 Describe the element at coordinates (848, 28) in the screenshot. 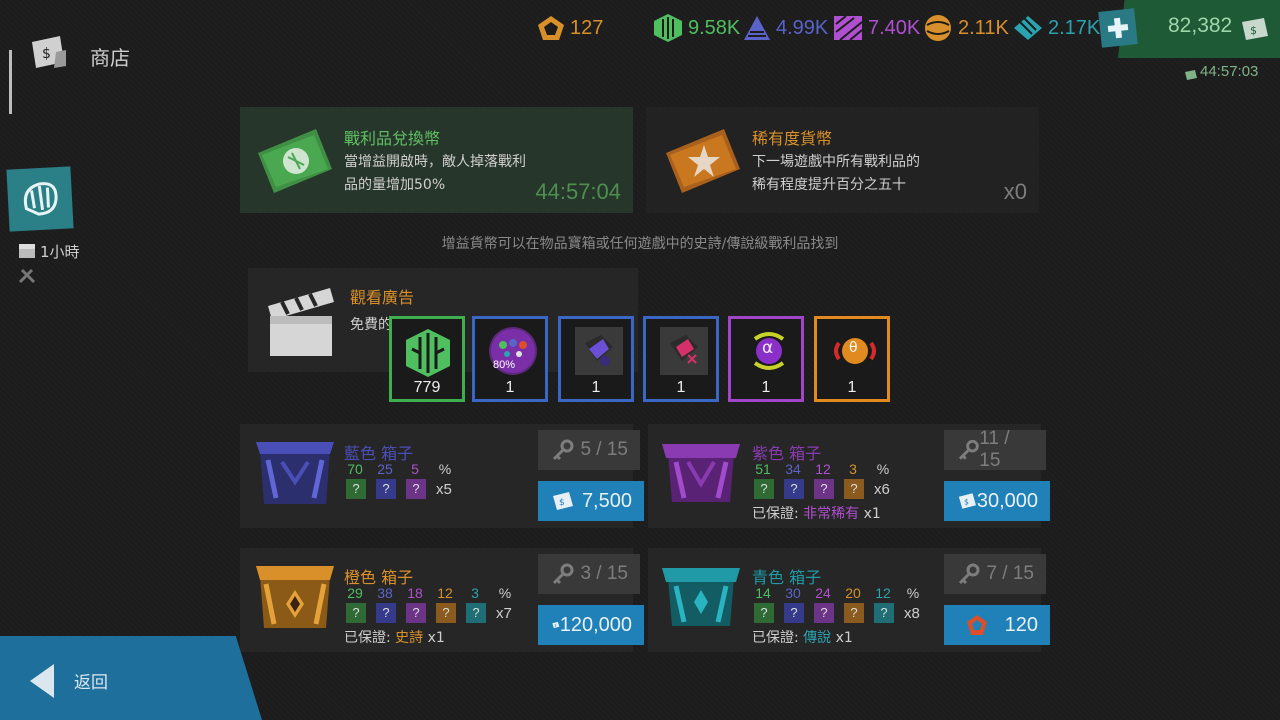

I see `purple-fragment-icon` at that location.